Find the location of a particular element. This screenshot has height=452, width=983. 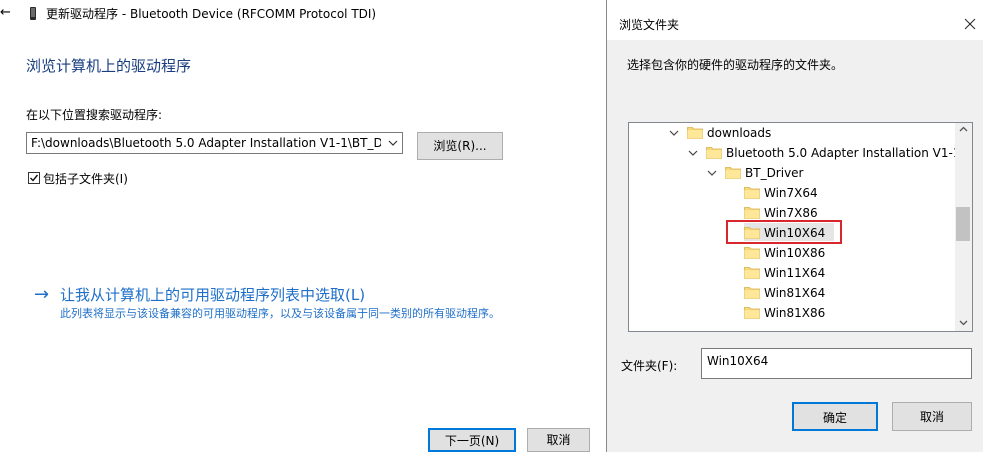

dialog-title: 浏览文件夹 is located at coordinates (649, 25).